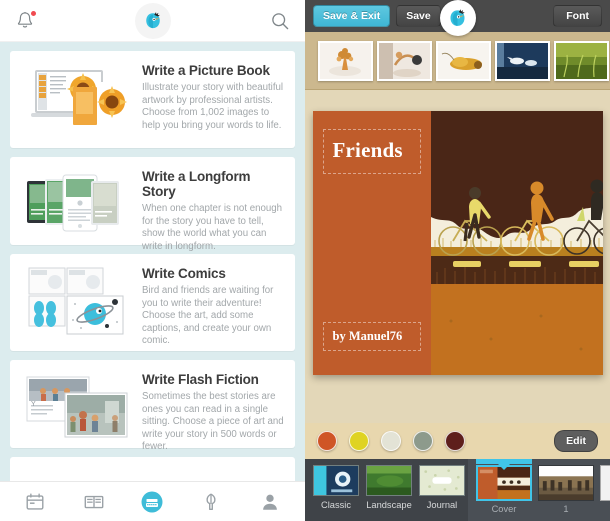  I want to click on template-landscape: Landscape, so click(389, 487).